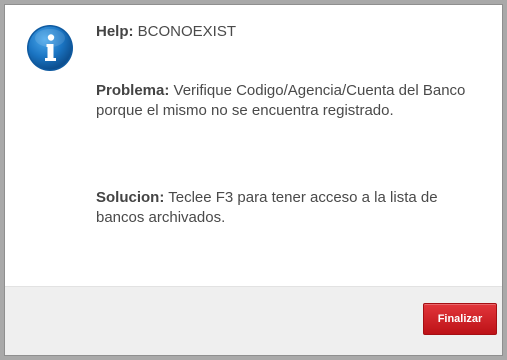  Describe the element at coordinates (50, 48) in the screenshot. I see `info-icon` at that location.